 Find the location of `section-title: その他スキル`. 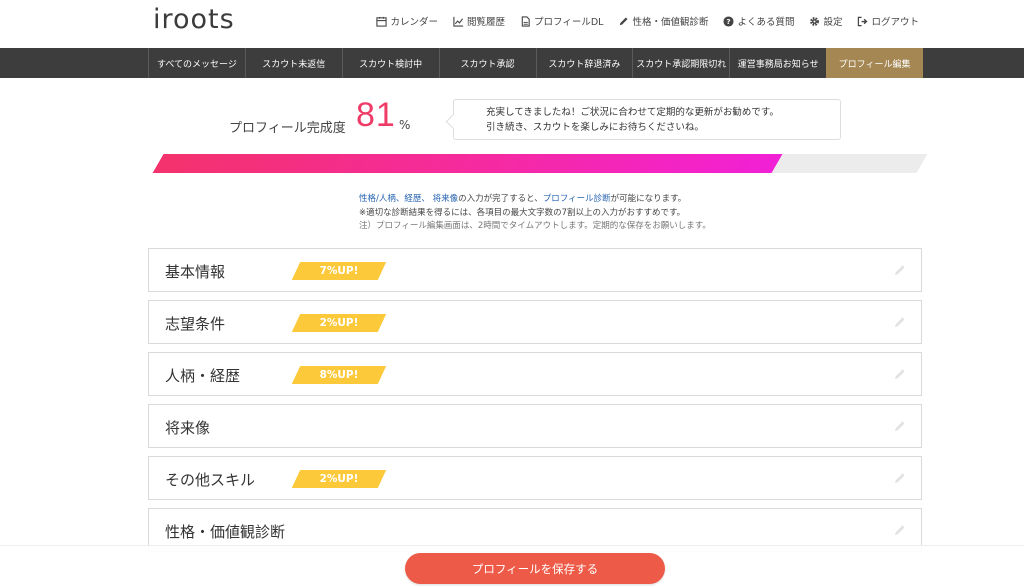

section-title: その他スキル is located at coordinates (210, 480).